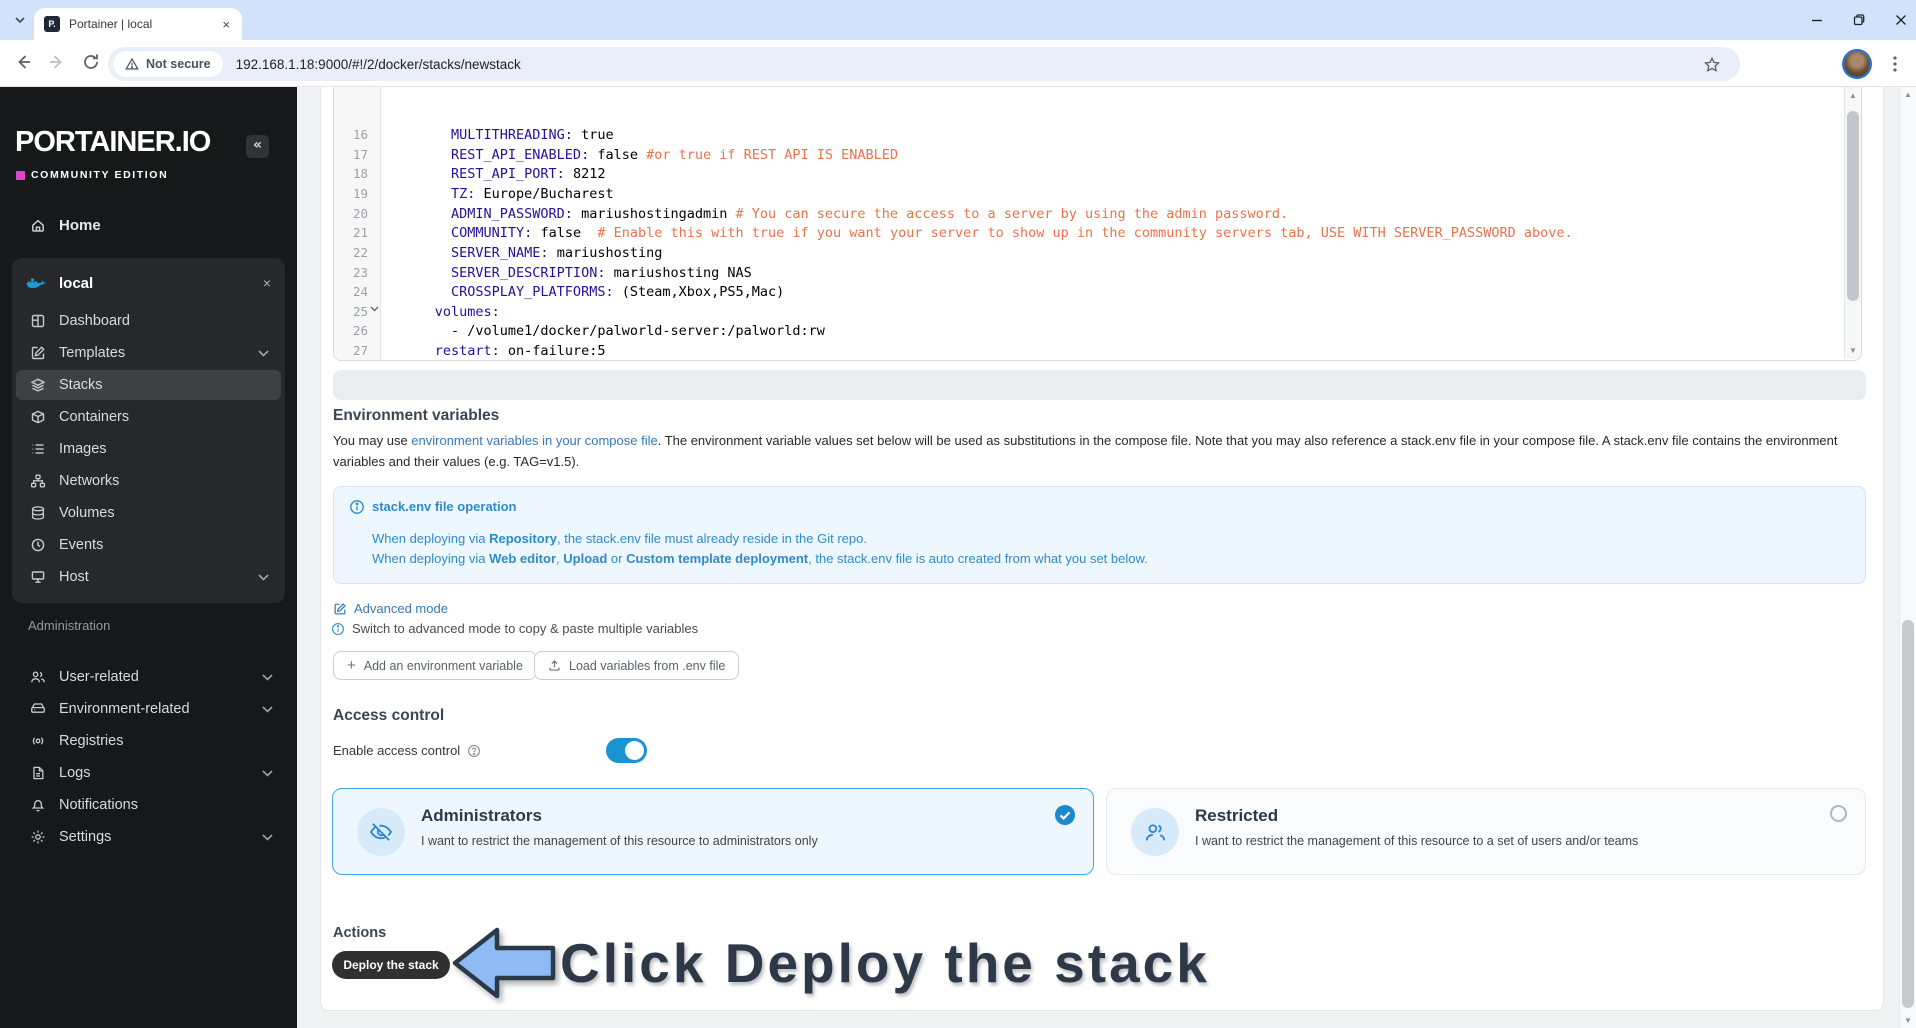 Image resolution: width=1916 pixels, height=1028 pixels. Describe the element at coordinates (958, 20) in the screenshot. I see `browser-titlebar: P. Portainer | local ×` at that location.